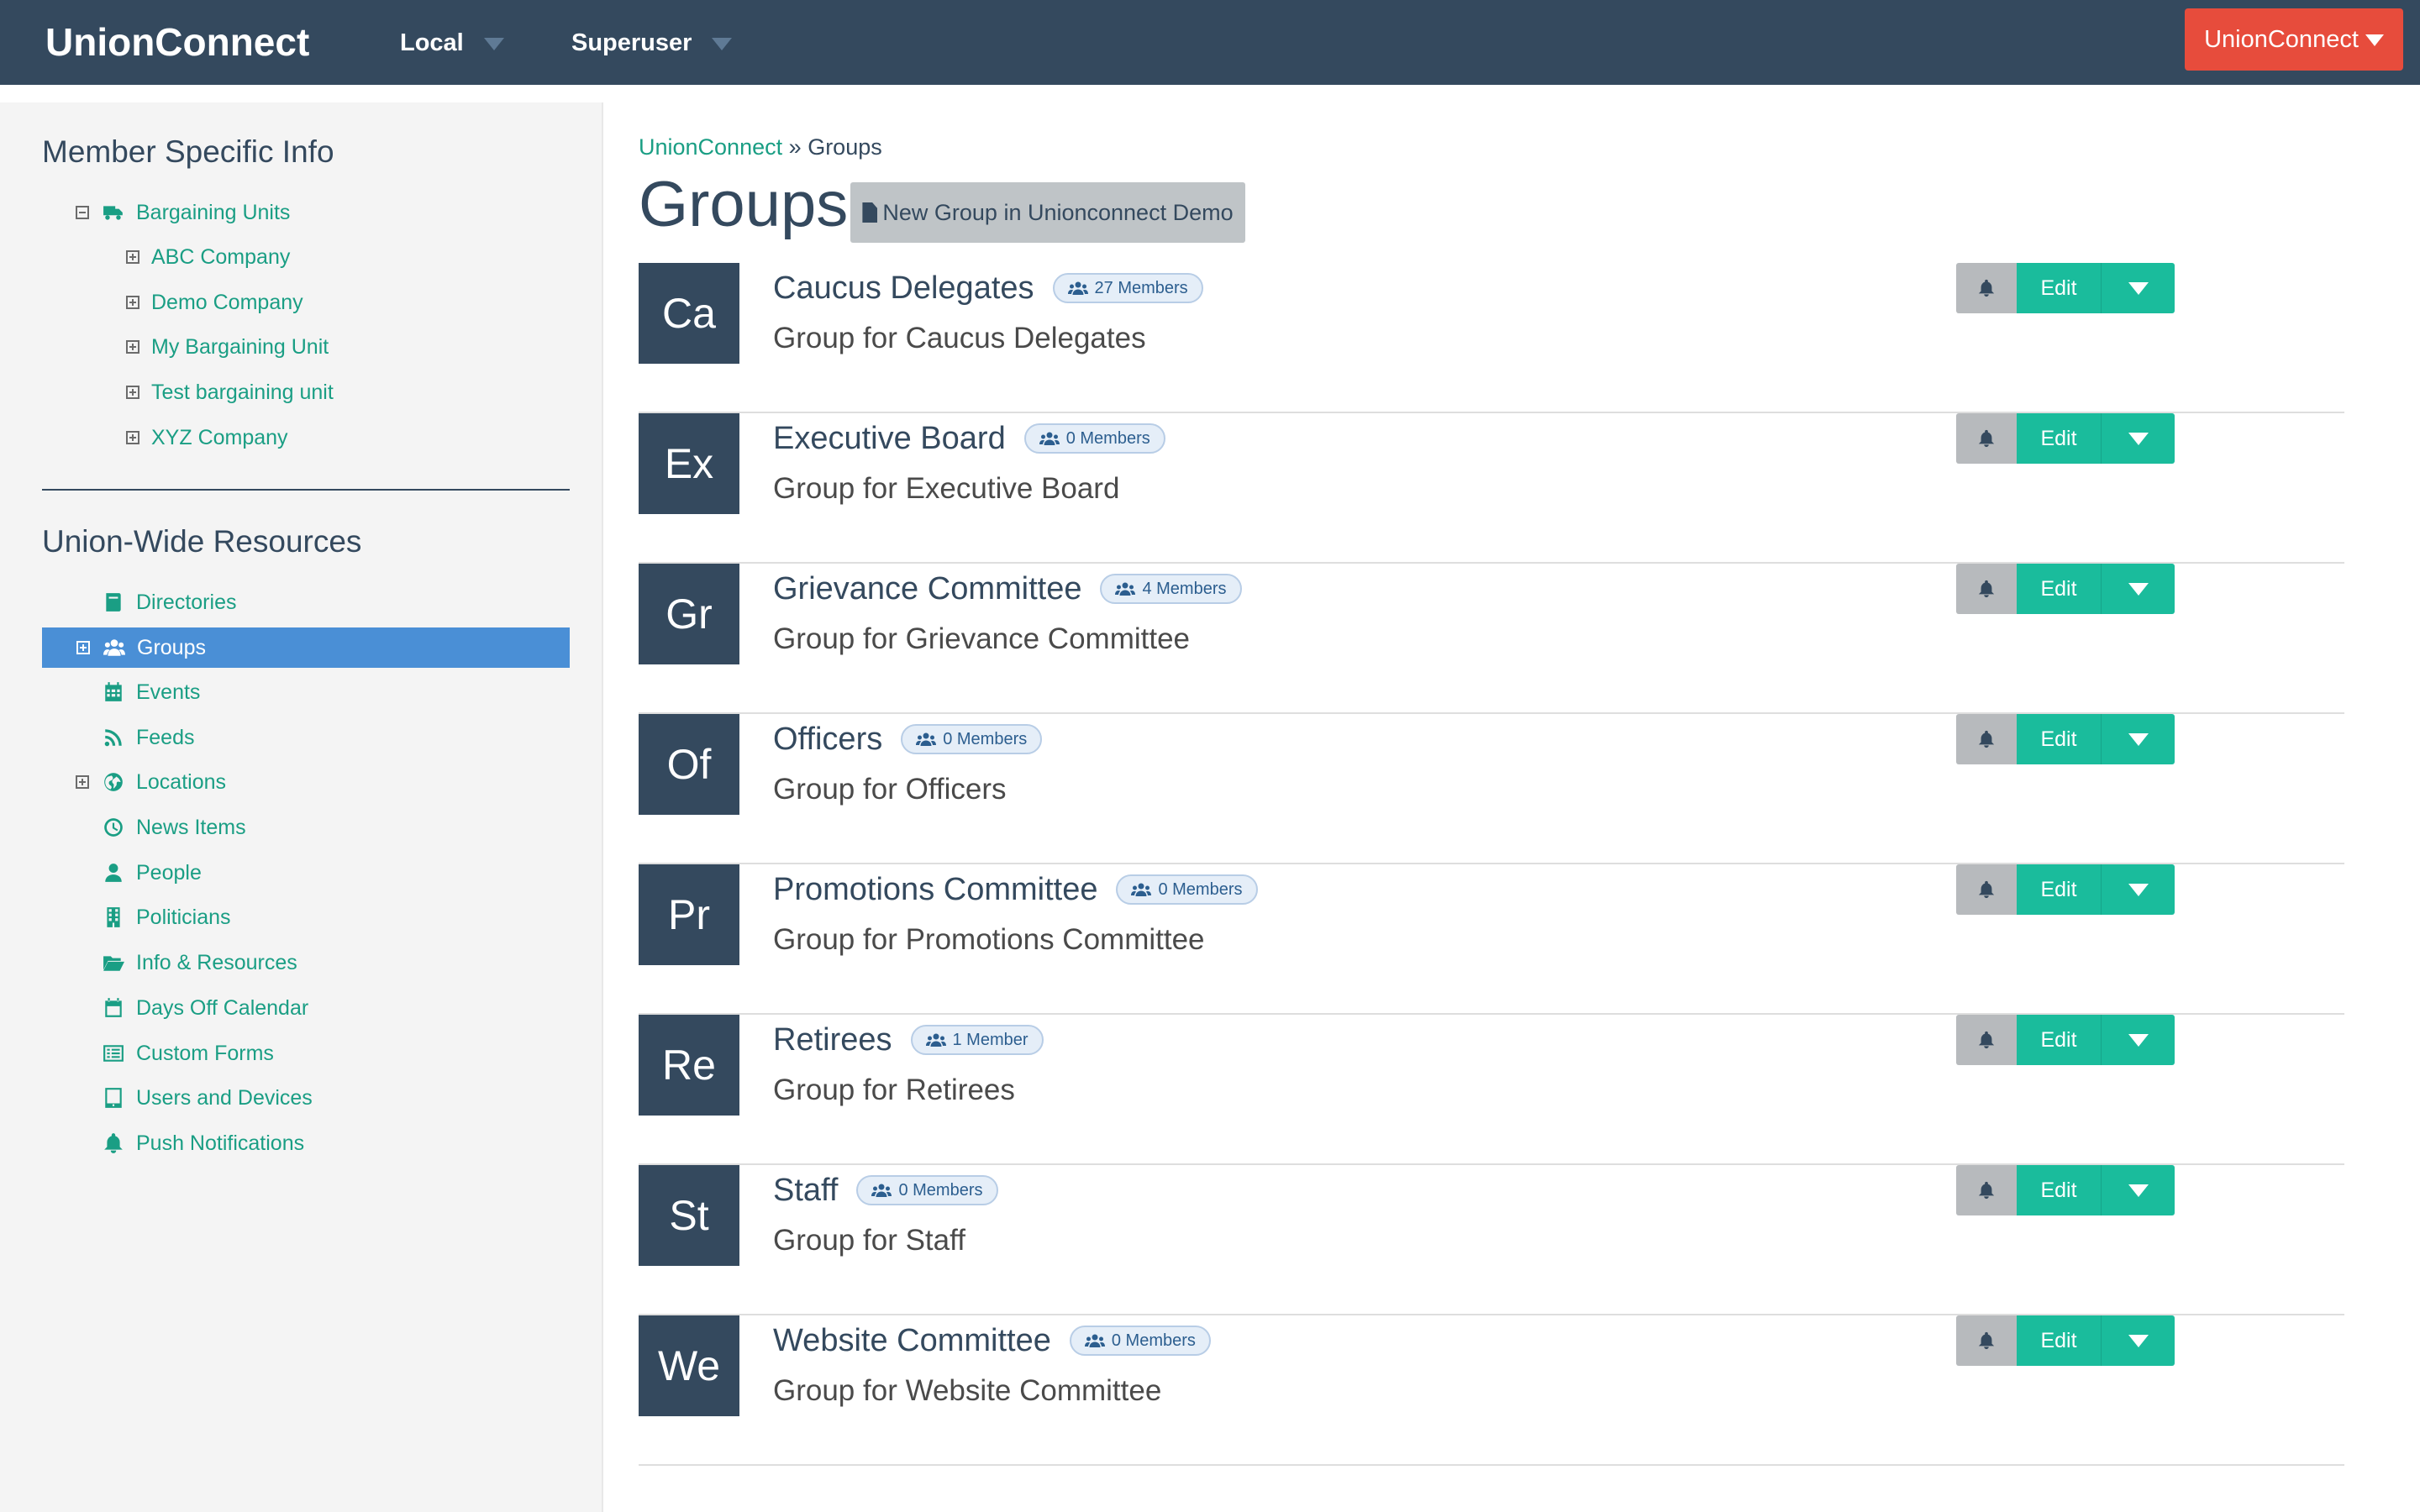 This screenshot has height=1512, width=2420. Describe the element at coordinates (432, 42) in the screenshot. I see `local-dropdown-label: Local` at that location.